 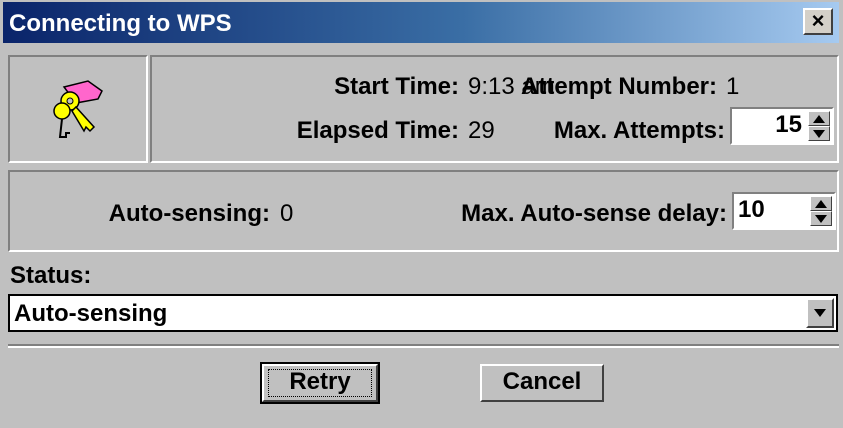 I want to click on elapsed-time-value: 29, so click(x=481, y=130).